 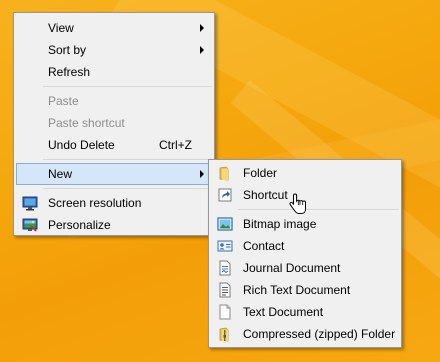 What do you see at coordinates (175, 145) in the screenshot?
I see `menu-item-shortcut: Ctrl+Z` at bounding box center [175, 145].